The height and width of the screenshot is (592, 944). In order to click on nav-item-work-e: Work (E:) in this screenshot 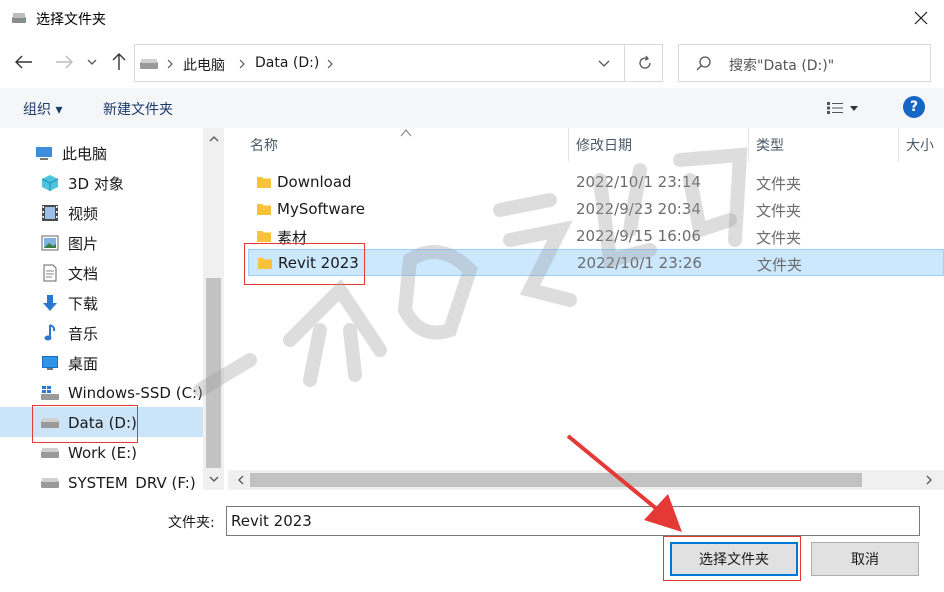, I will do `click(88, 453)`.